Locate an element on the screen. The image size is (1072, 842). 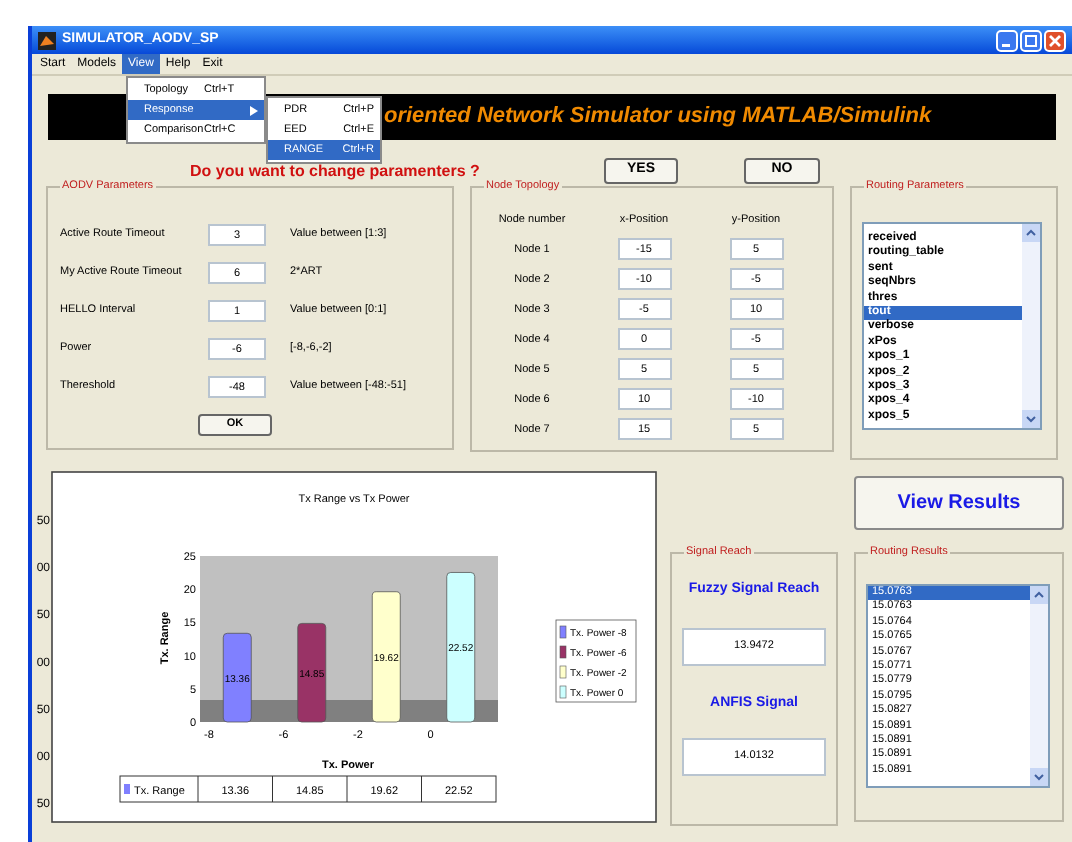
question-text: Do you want to change paramenters ? is located at coordinates (335, 171).